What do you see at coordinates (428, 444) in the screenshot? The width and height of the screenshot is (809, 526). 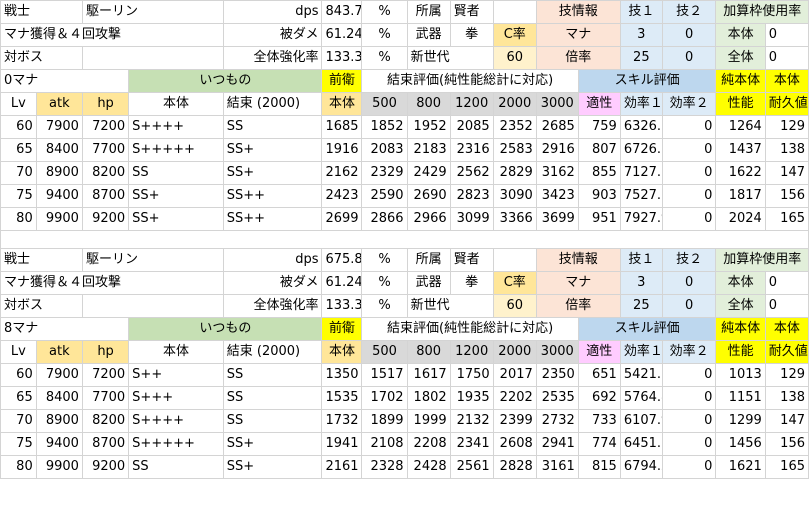 I see `data-cell: 2208` at bounding box center [428, 444].